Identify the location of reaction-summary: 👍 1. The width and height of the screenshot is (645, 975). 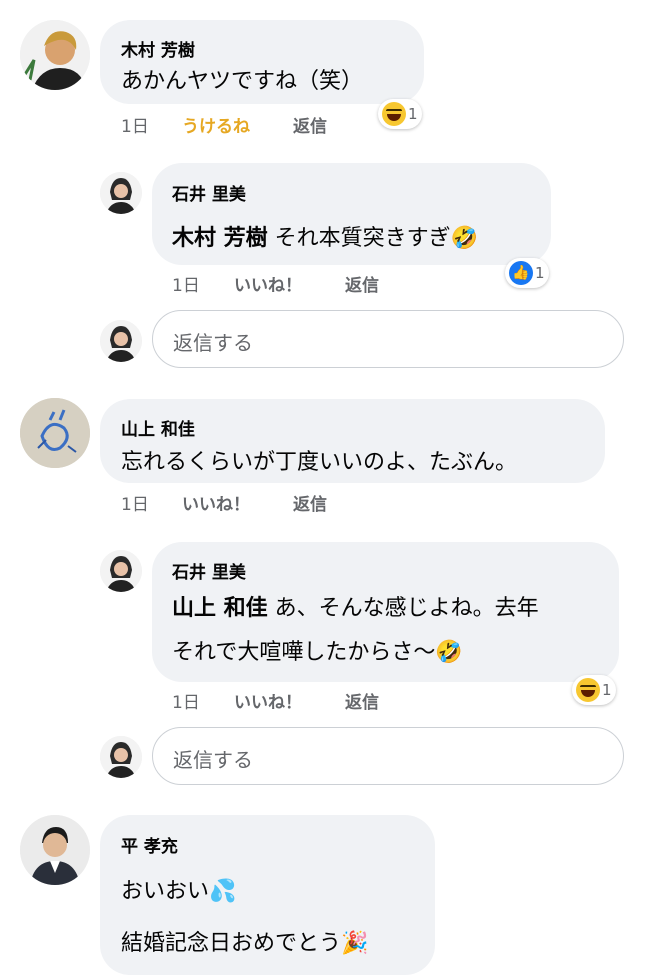
(527, 273).